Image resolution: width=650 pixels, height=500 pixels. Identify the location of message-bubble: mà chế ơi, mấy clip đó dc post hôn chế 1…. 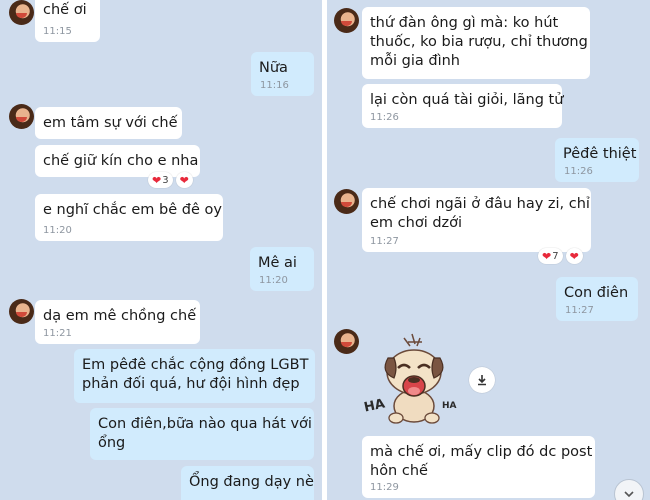
(478, 467).